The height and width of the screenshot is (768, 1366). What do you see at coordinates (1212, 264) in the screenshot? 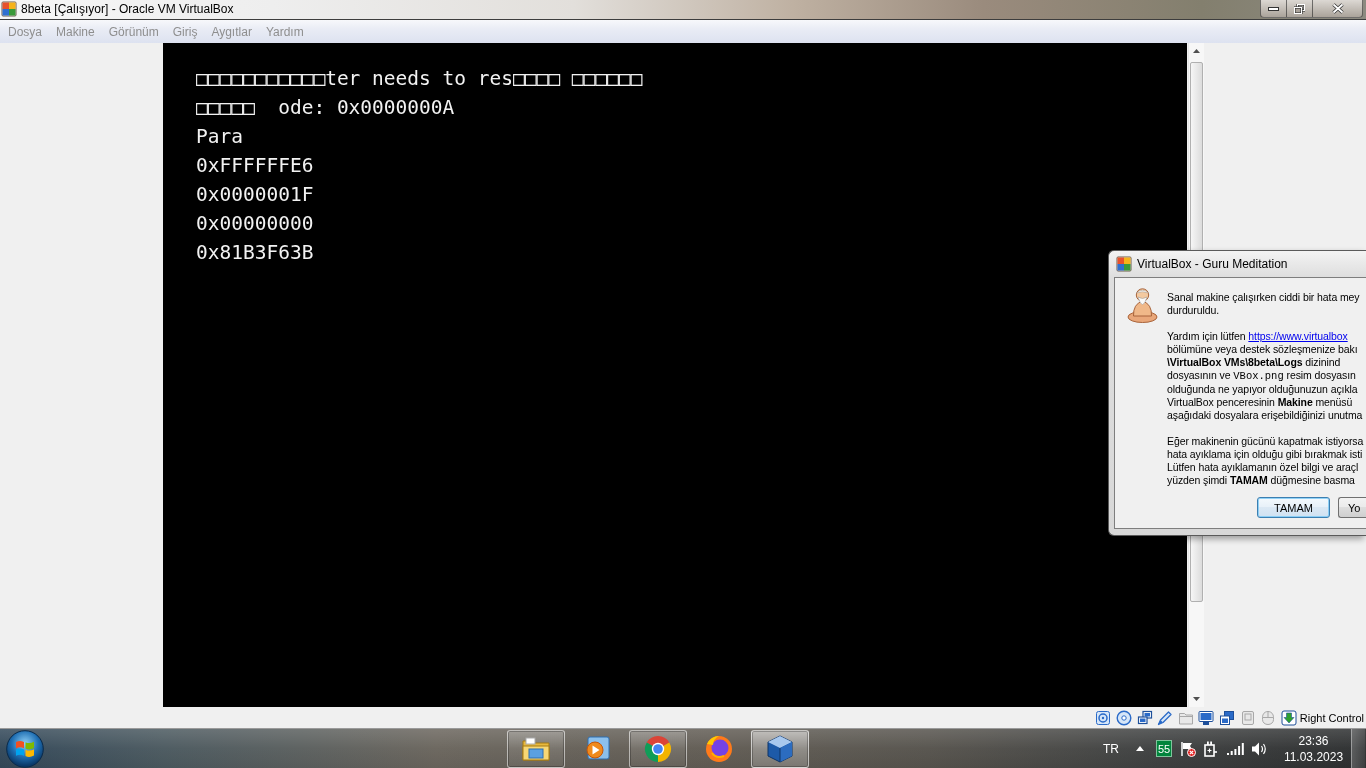
I see `dialog-title: VirtualBox - Guru Meditation` at bounding box center [1212, 264].